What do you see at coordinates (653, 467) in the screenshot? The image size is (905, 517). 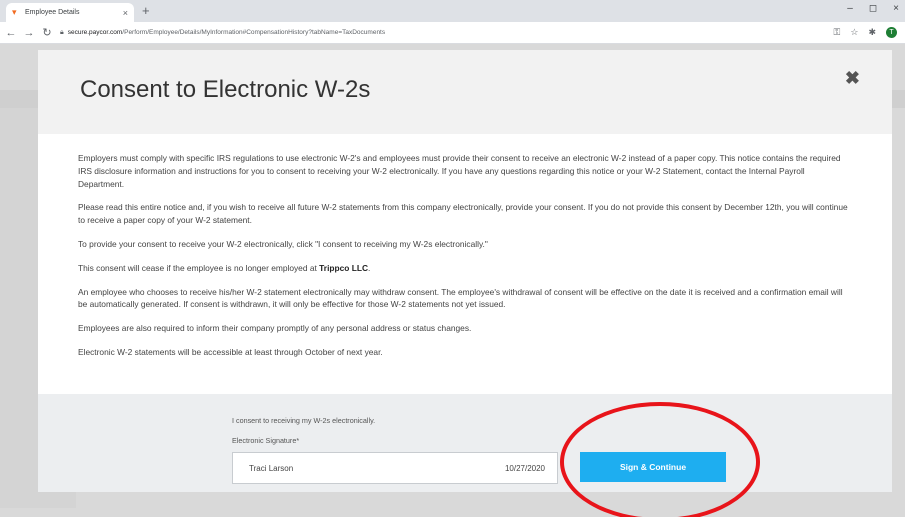 I see `sign-and-continue-button: Sign & Continue` at bounding box center [653, 467].